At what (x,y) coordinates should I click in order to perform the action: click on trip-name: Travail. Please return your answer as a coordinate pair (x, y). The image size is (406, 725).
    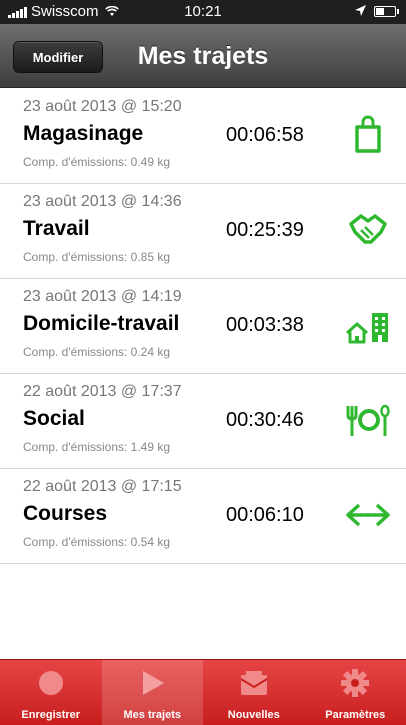
    Looking at the image, I should click on (56, 228).